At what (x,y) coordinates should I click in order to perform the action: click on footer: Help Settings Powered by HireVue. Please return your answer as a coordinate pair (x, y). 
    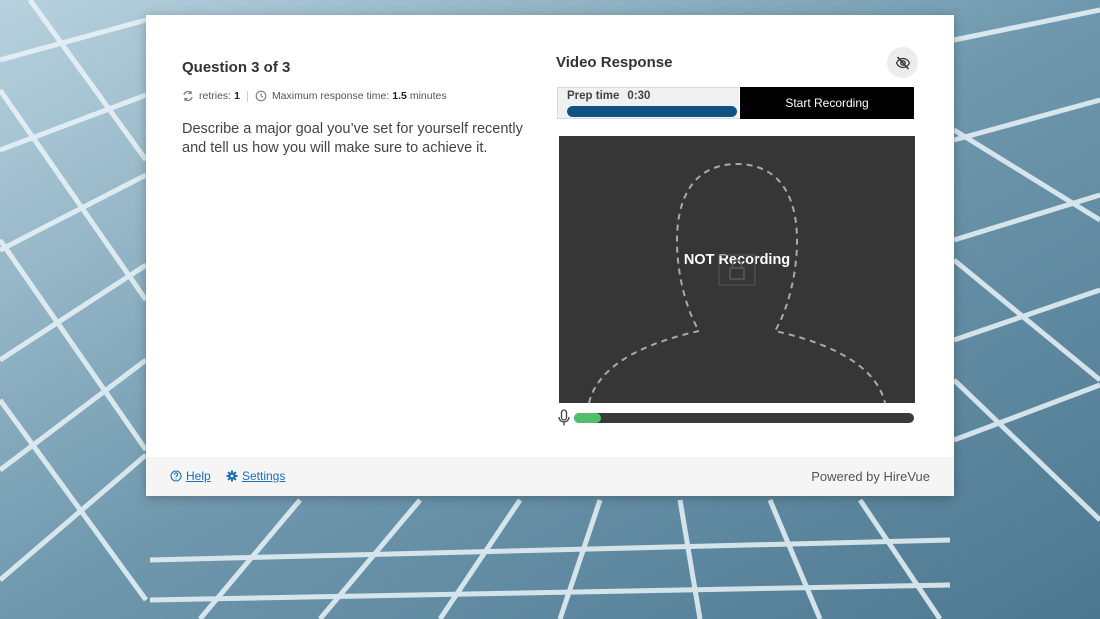
    Looking at the image, I should click on (550, 476).